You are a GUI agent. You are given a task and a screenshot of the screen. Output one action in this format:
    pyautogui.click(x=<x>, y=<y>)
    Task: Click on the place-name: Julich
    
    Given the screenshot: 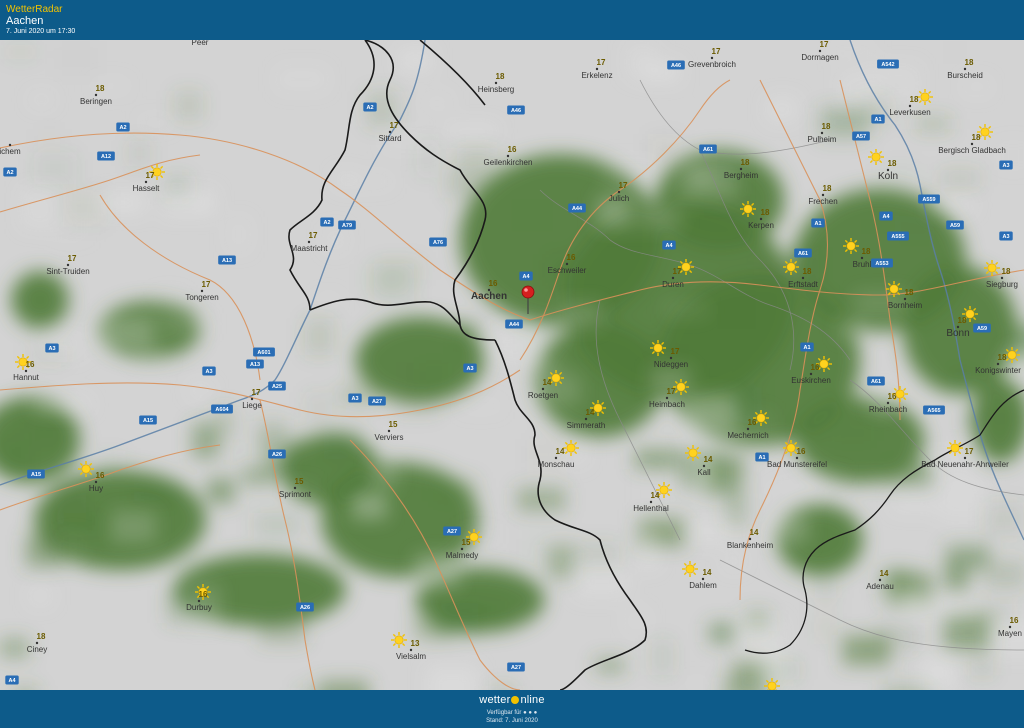 What is the action you would take?
    pyautogui.click(x=619, y=198)
    